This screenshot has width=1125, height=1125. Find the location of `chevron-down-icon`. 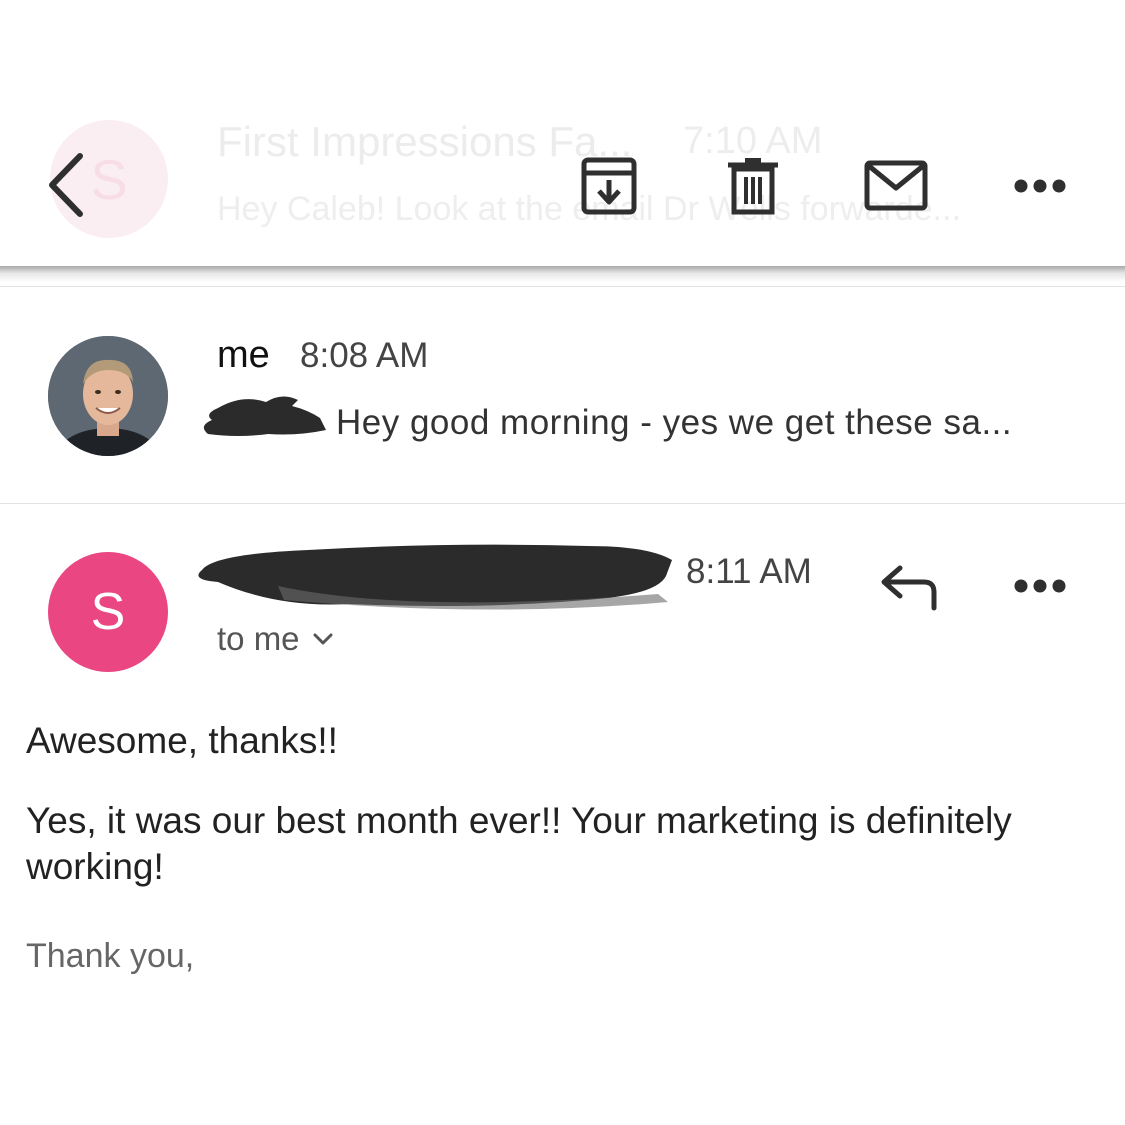

chevron-down-icon is located at coordinates (323, 639).